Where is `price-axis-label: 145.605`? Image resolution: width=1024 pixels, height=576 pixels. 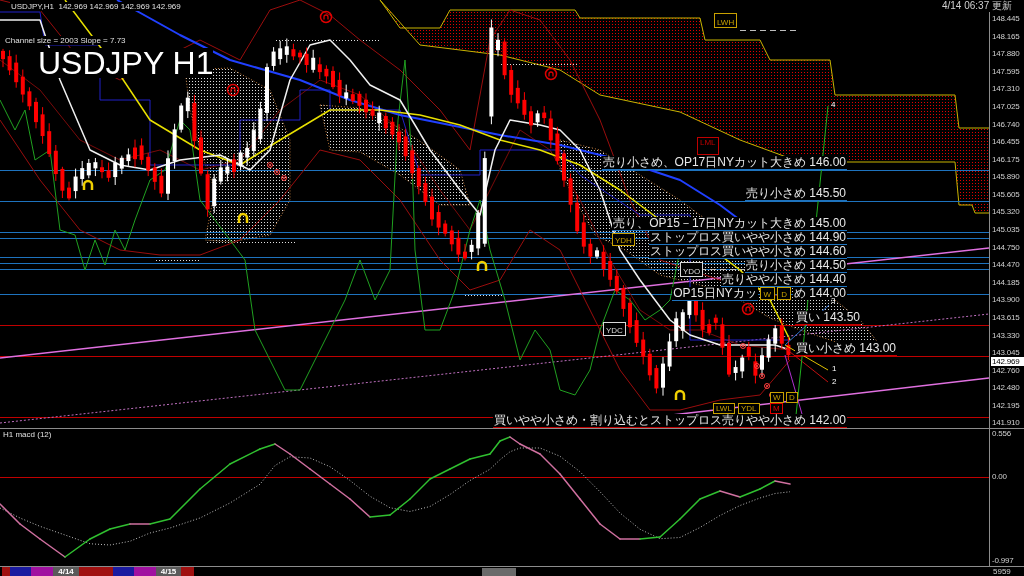
price-axis-label: 145.605 is located at coordinates (1006, 195).